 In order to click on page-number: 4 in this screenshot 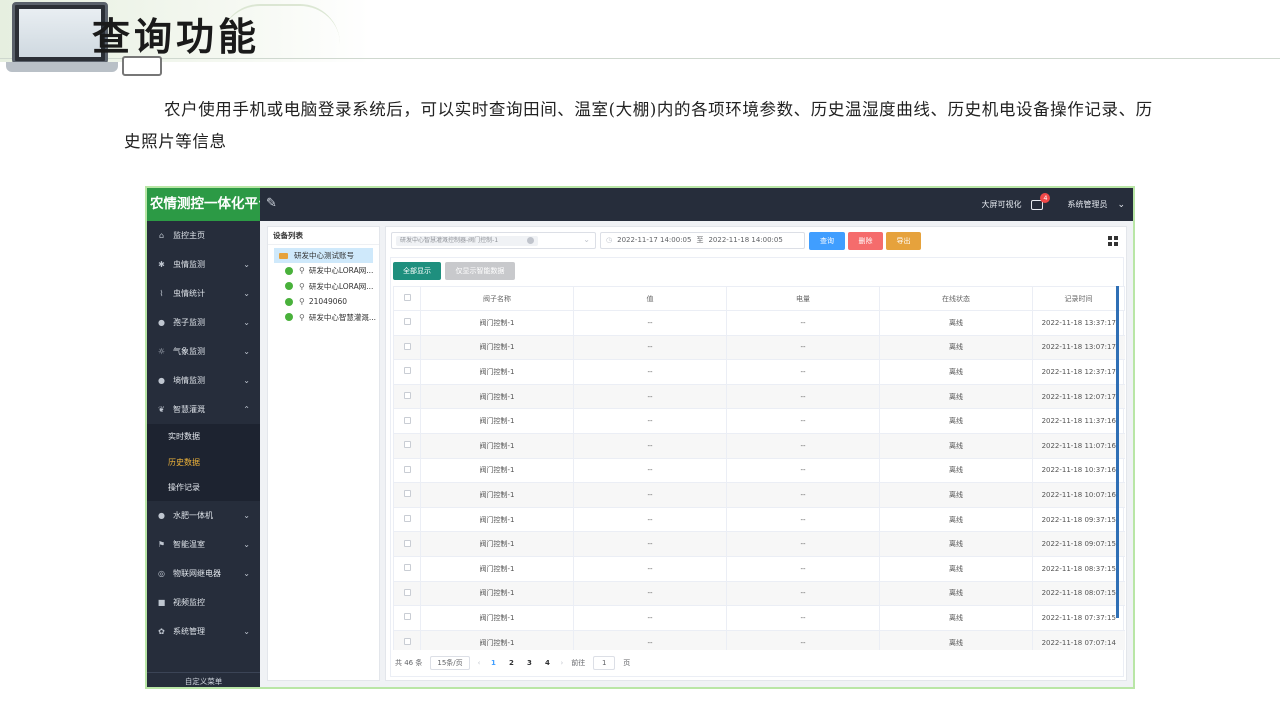, I will do `click(547, 663)`.